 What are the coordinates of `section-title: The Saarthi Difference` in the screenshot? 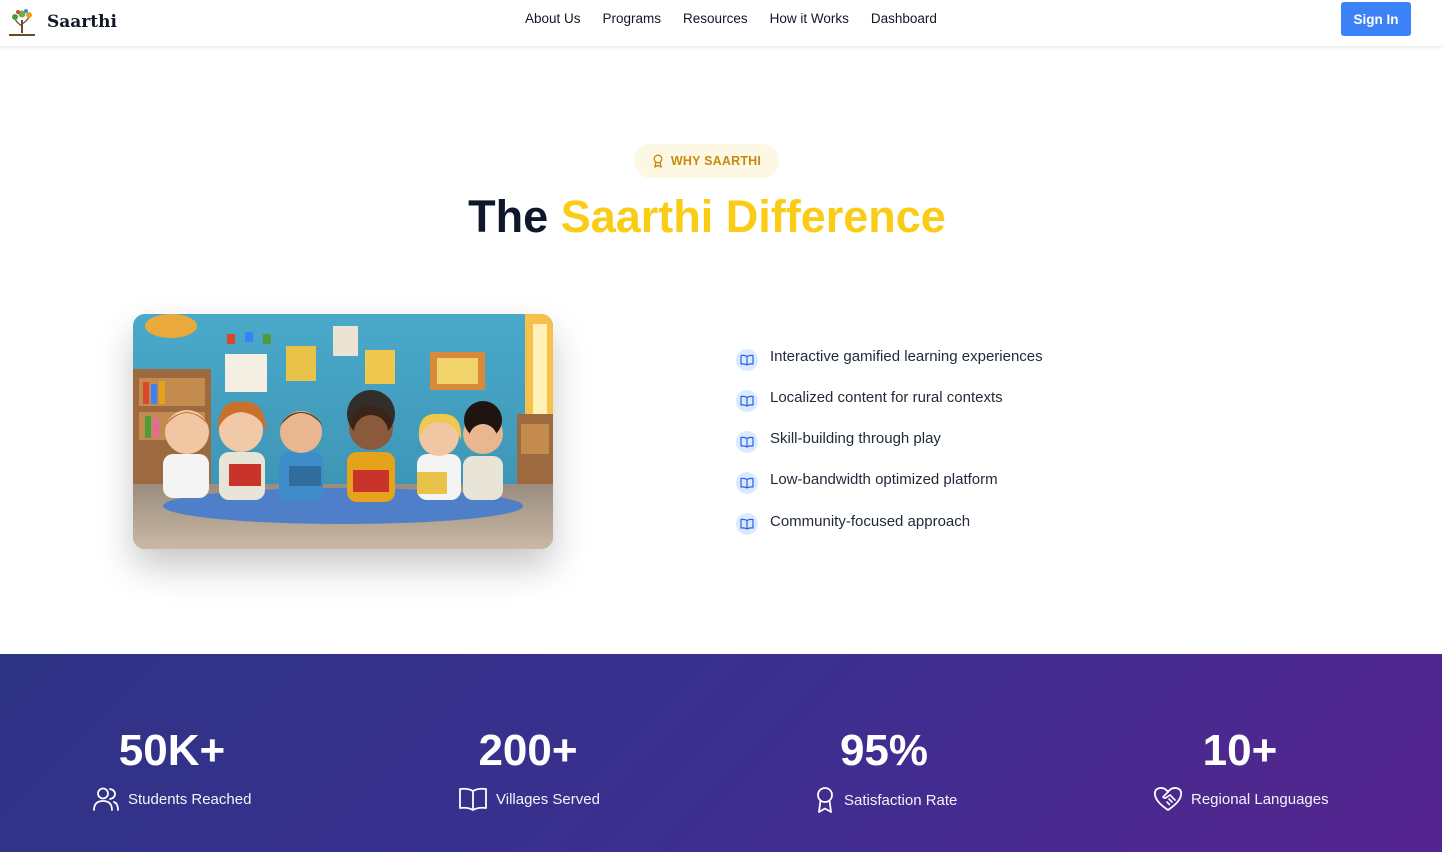 It's located at (707, 217).